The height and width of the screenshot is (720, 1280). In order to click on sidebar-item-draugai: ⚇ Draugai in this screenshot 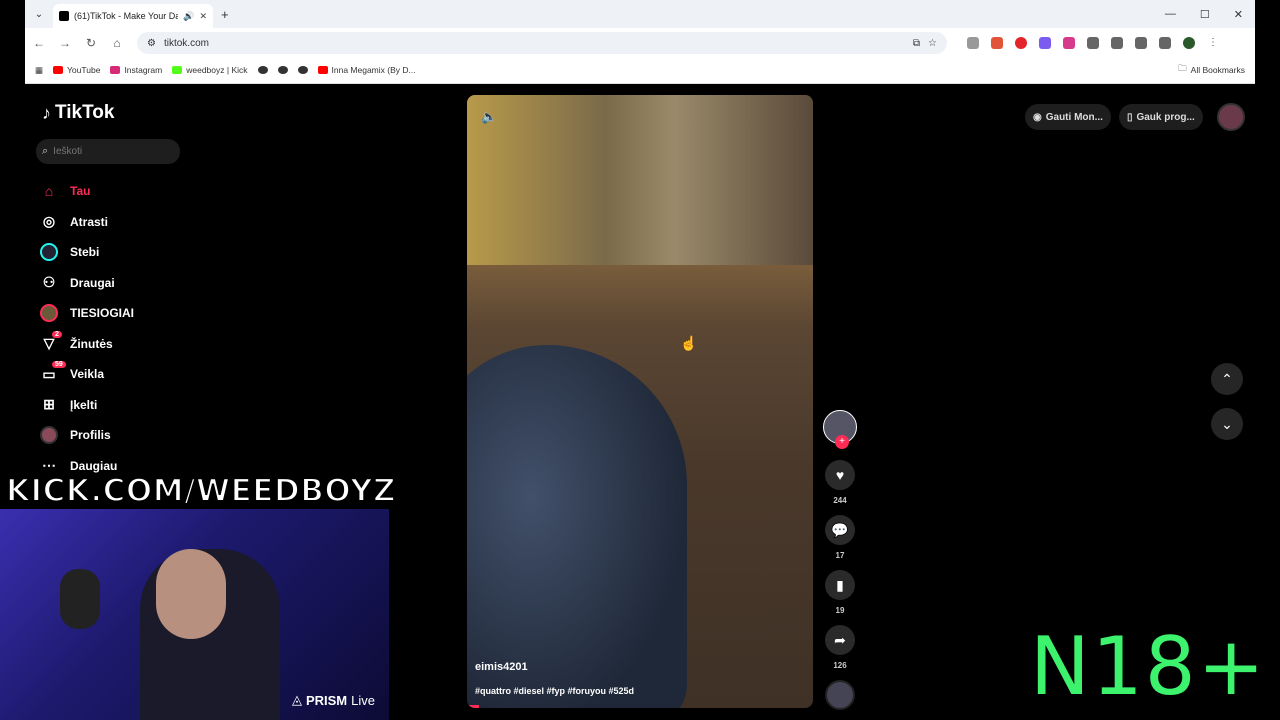, I will do `click(140, 283)`.